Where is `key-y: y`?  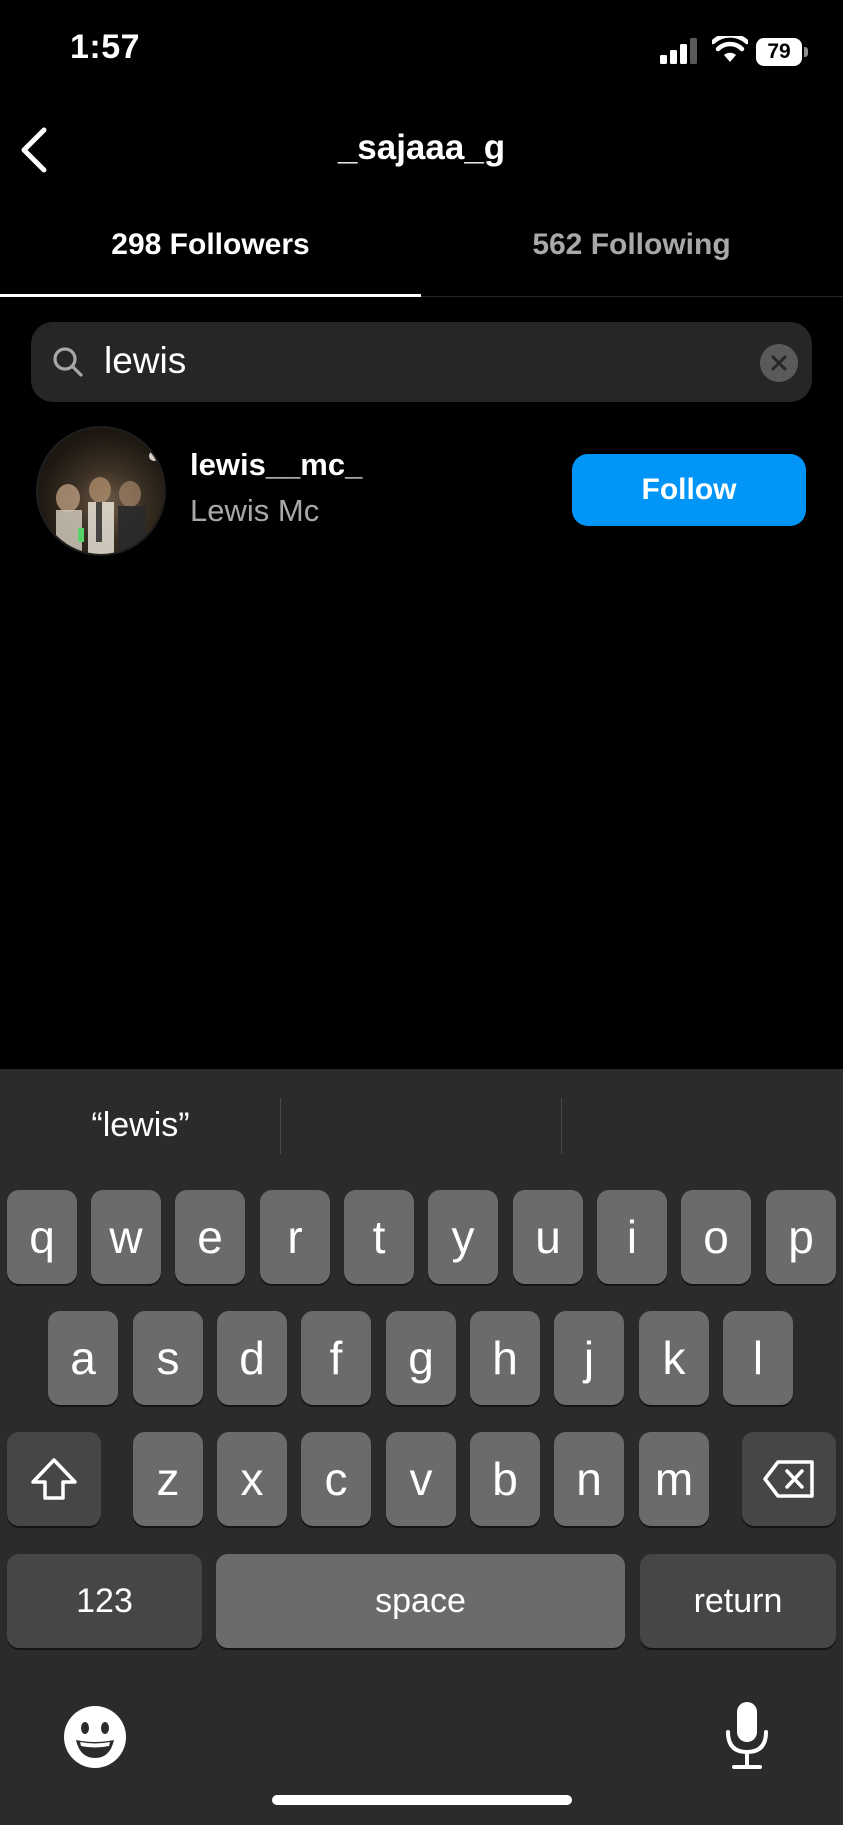
key-y: y is located at coordinates (463, 1237).